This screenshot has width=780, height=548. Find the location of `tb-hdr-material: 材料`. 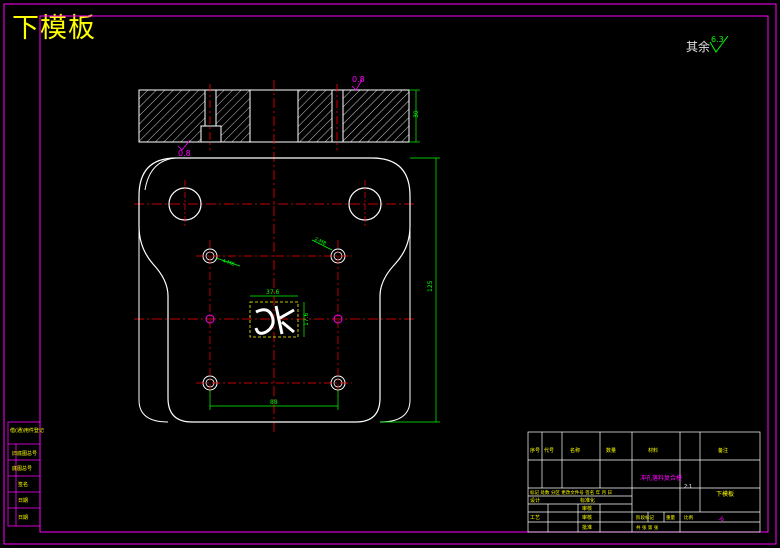

tb-hdr-material: 材料 is located at coordinates (653, 450).